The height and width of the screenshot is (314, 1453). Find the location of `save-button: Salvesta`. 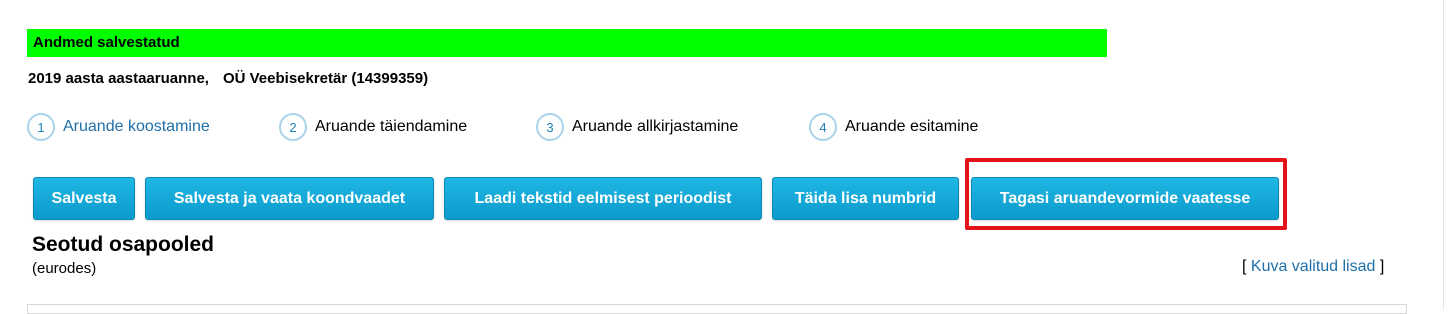

save-button: Salvesta is located at coordinates (84, 198).